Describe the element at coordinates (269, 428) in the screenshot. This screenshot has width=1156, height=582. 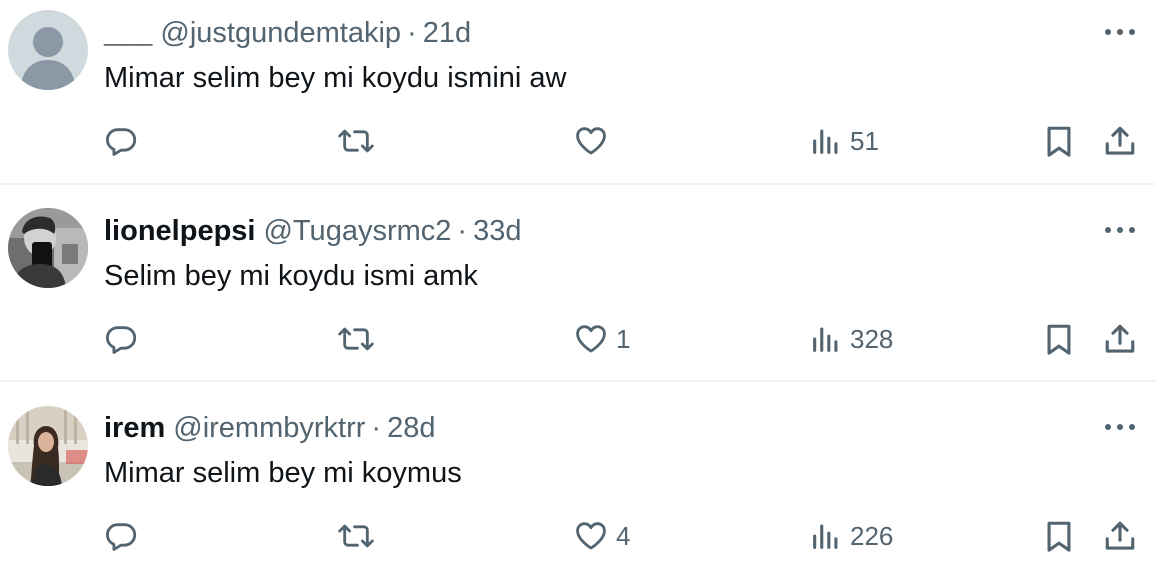
I see `user-handle: @iremmbyrktrr` at that location.